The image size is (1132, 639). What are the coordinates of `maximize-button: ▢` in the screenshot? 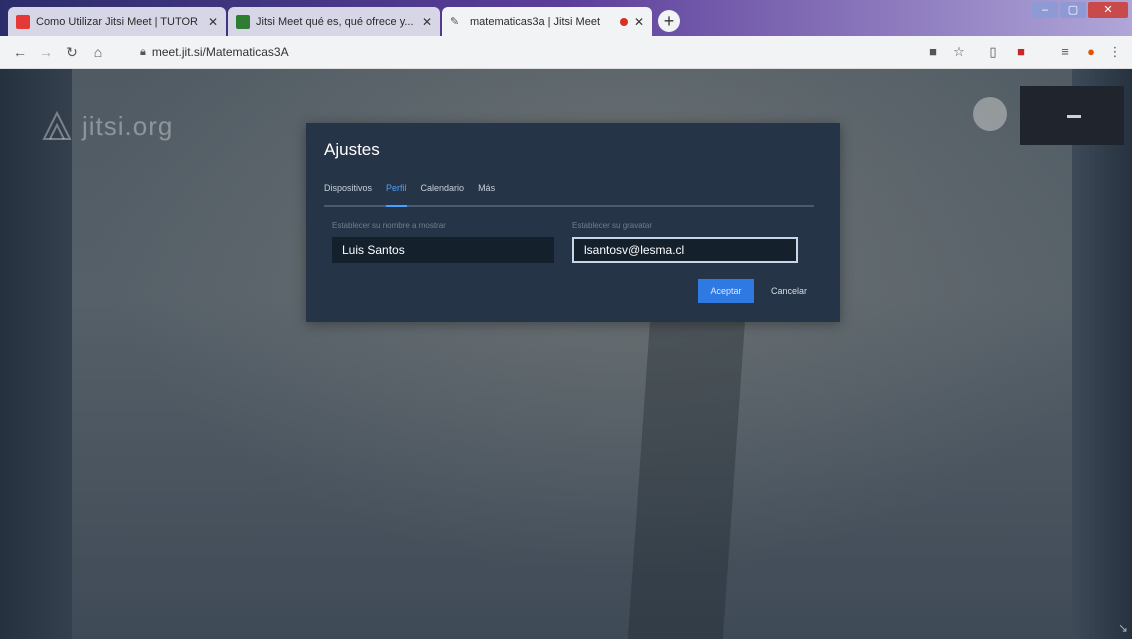 It's located at (1073, 10).